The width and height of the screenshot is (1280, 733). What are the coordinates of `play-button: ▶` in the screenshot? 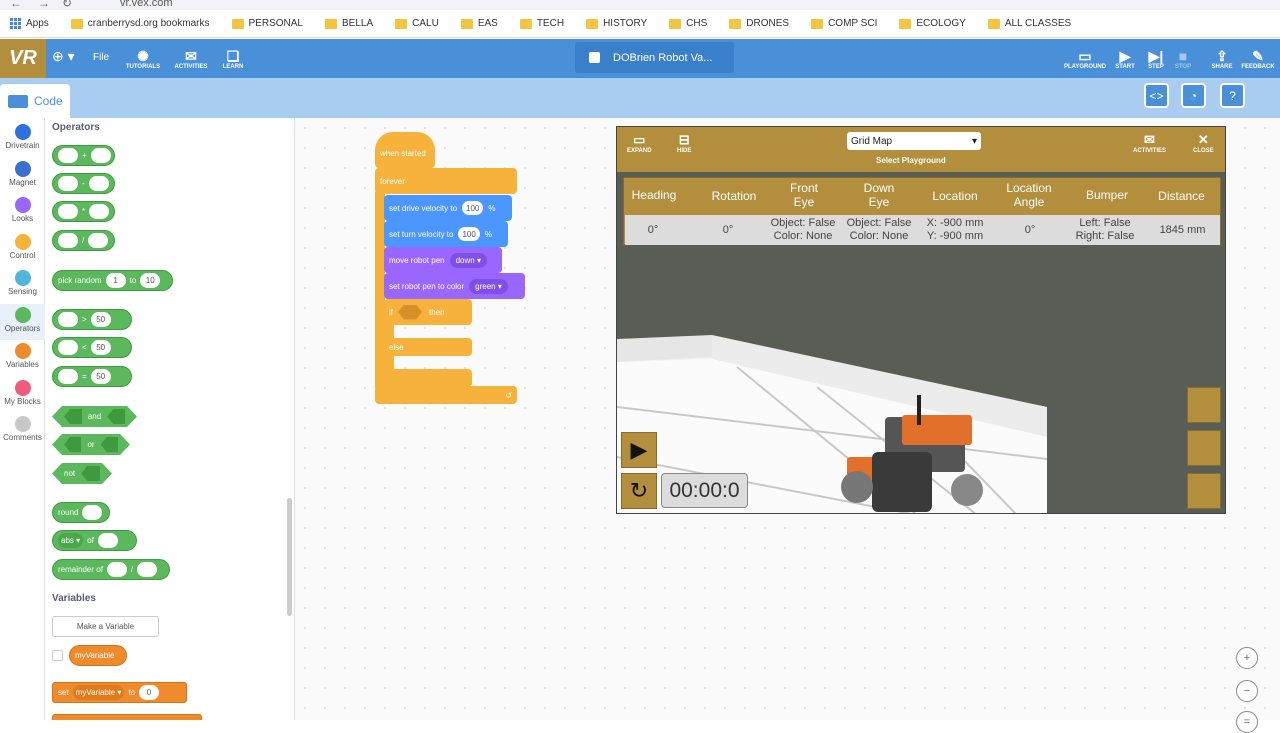 It's located at (639, 450).